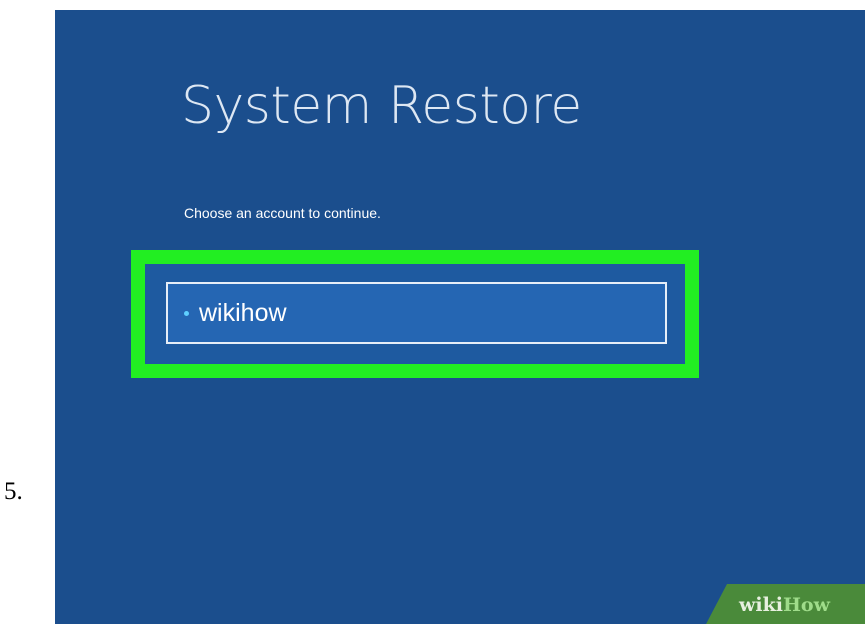 The image size is (865, 624). What do you see at coordinates (381, 106) in the screenshot?
I see `page-title: System Restore` at bounding box center [381, 106].